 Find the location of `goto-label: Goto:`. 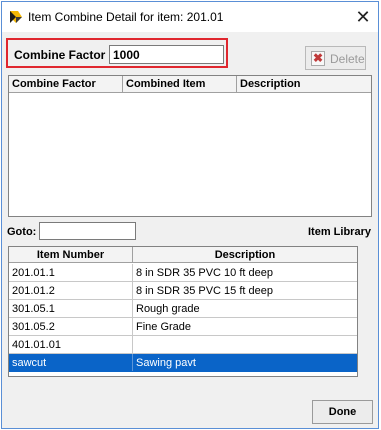

goto-label: Goto: is located at coordinates (22, 232).